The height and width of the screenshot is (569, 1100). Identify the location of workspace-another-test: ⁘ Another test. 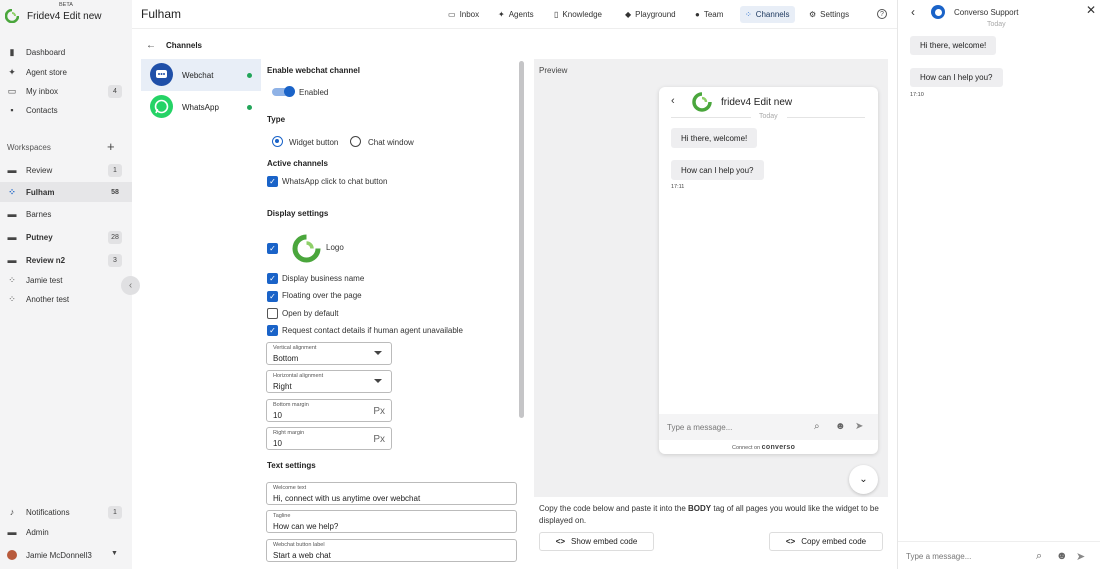
(66, 299).